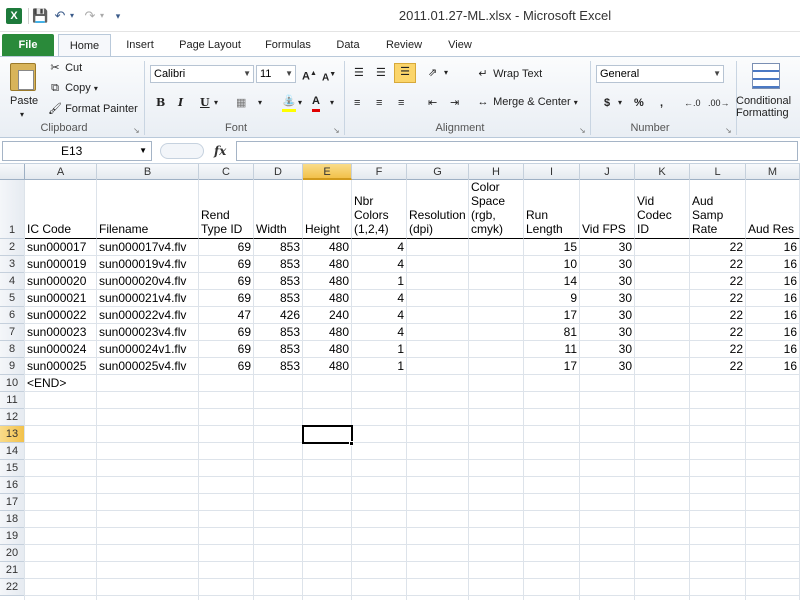 Image resolution: width=800 pixels, height=600 pixels. Describe the element at coordinates (148, 209) in the screenshot. I see `header-cell: Filename` at that location.